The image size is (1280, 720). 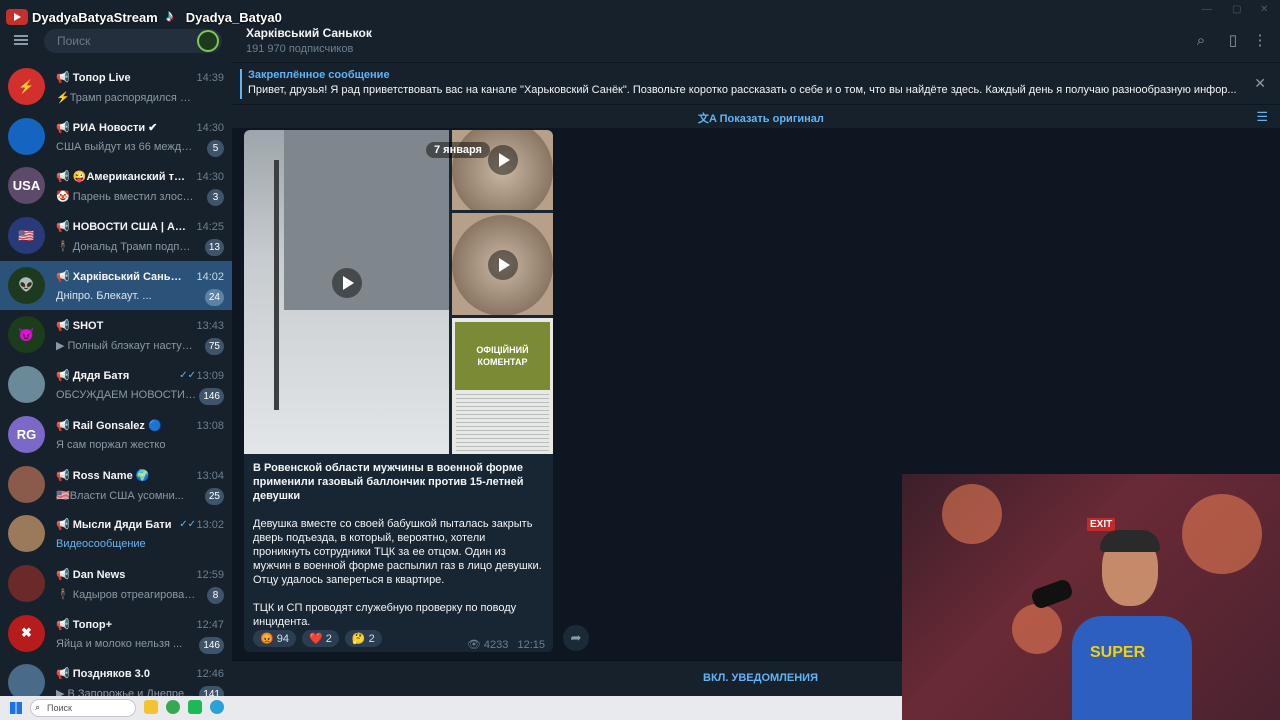 What do you see at coordinates (502, 386) in the screenshot?
I see `photo-thumbnail-official: ОФІЦІЙНИЙ КОМЕНТАР` at bounding box center [502, 386].